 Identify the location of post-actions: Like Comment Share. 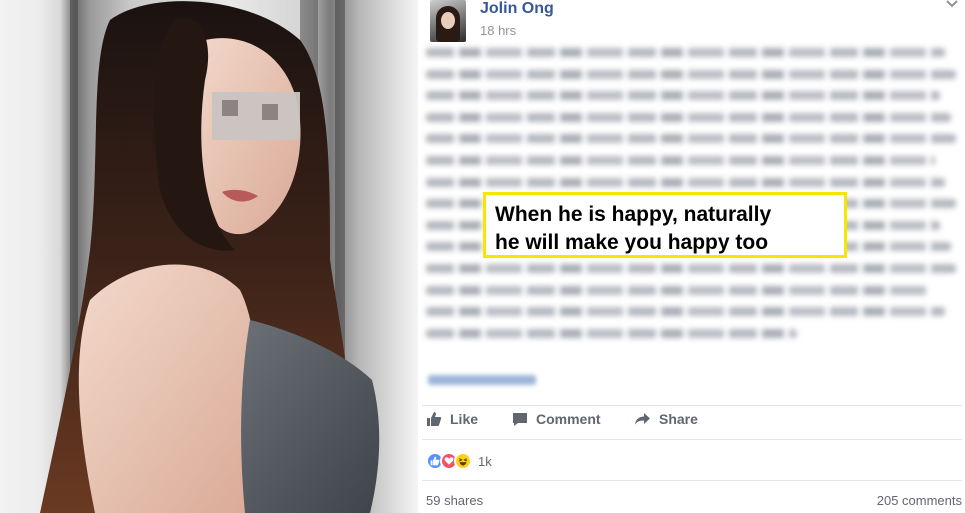
(692, 422).